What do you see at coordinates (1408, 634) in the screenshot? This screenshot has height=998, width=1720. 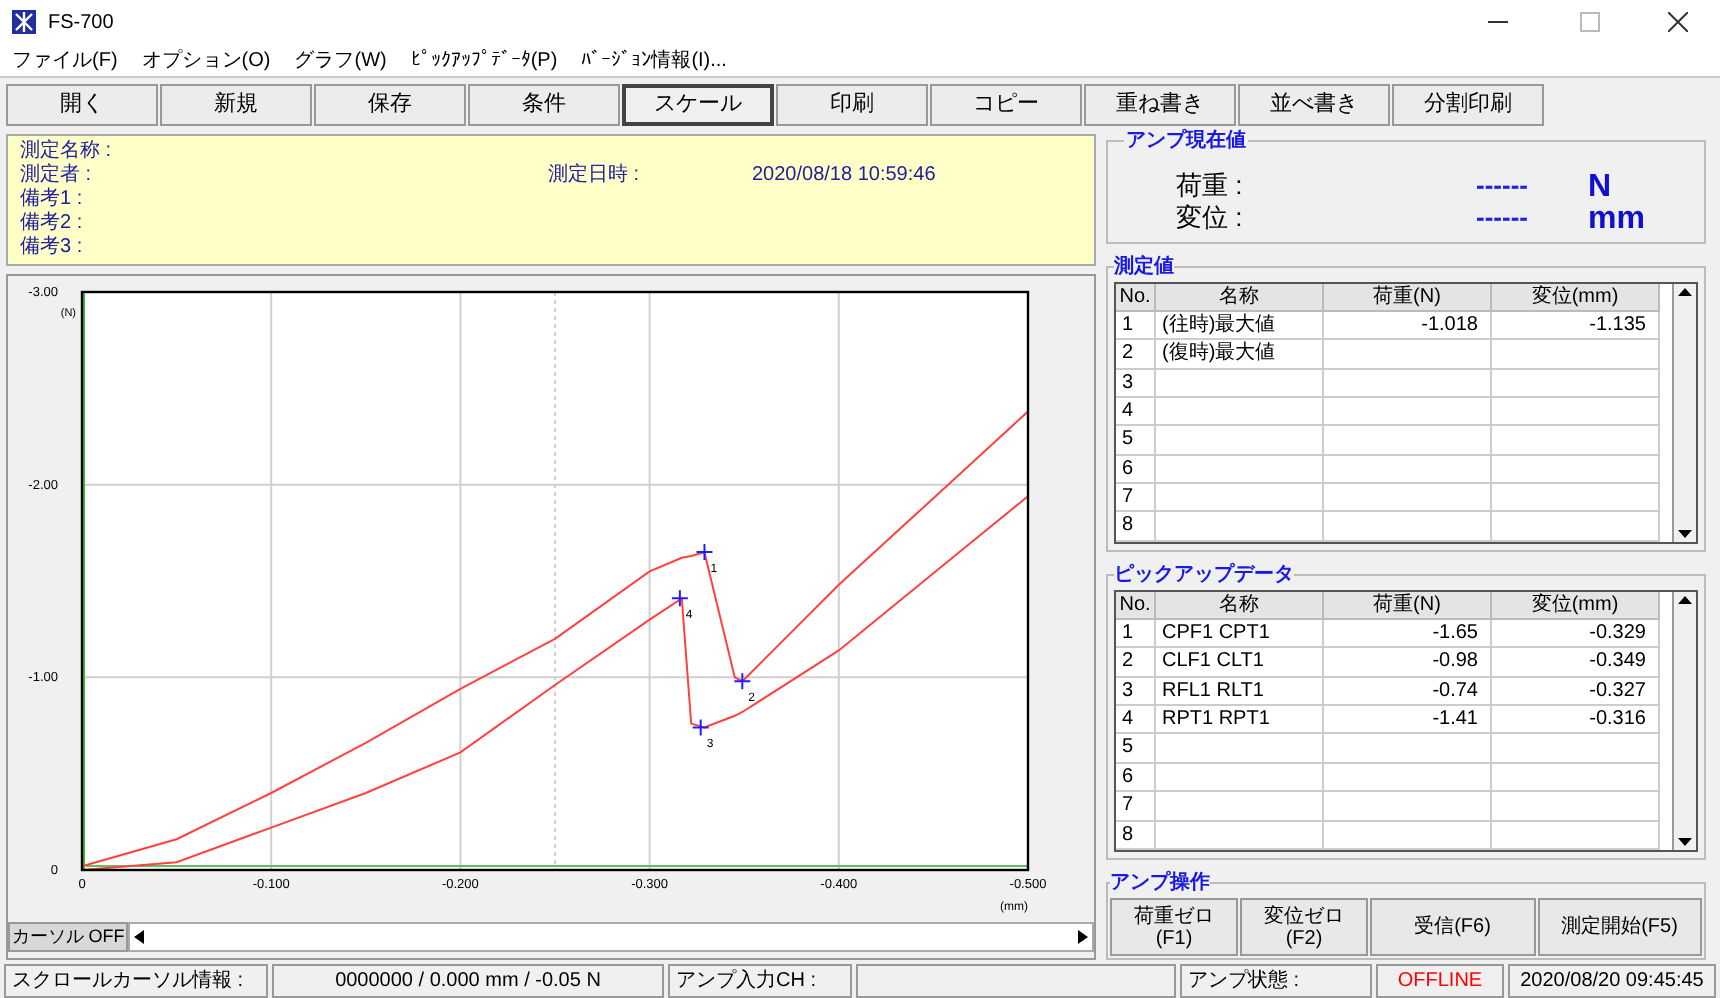 I see `table-cell: -1.65` at bounding box center [1408, 634].